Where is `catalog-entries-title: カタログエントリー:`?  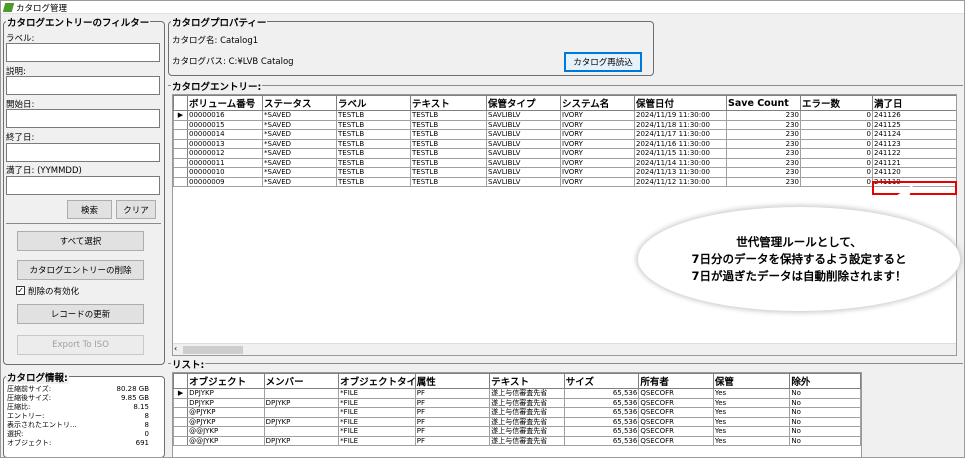 catalog-entries-title: カタログエントリー: is located at coordinates (217, 86).